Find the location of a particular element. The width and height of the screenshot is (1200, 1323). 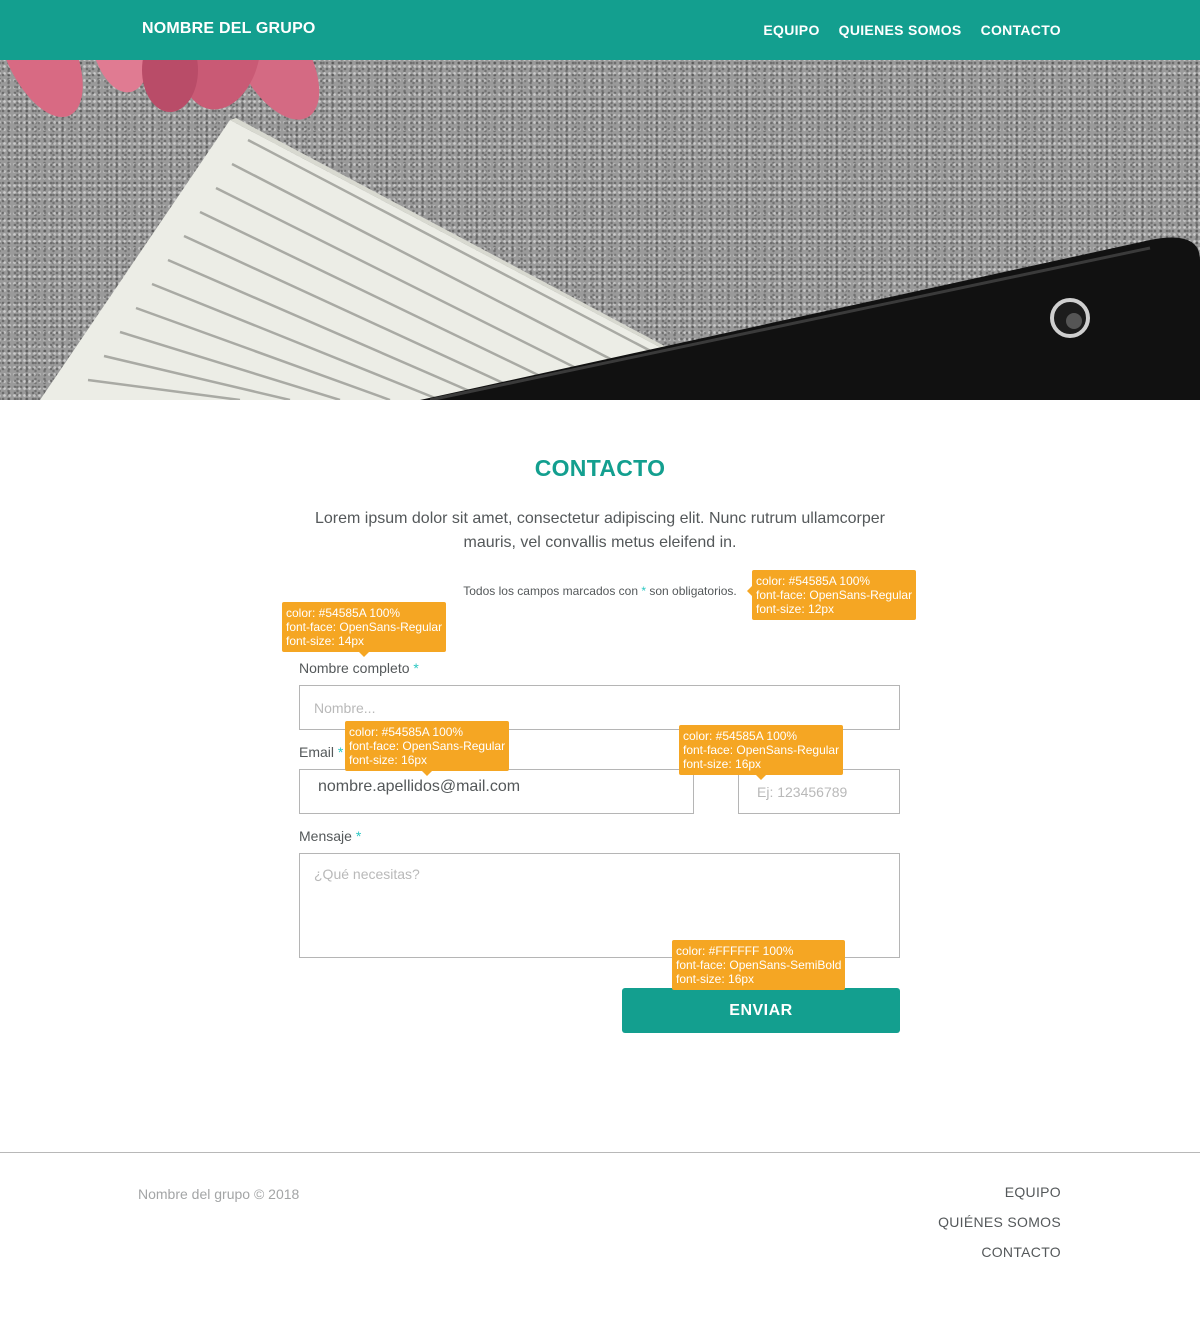

nav-item-equipo: EQUIPO is located at coordinates (791, 30).